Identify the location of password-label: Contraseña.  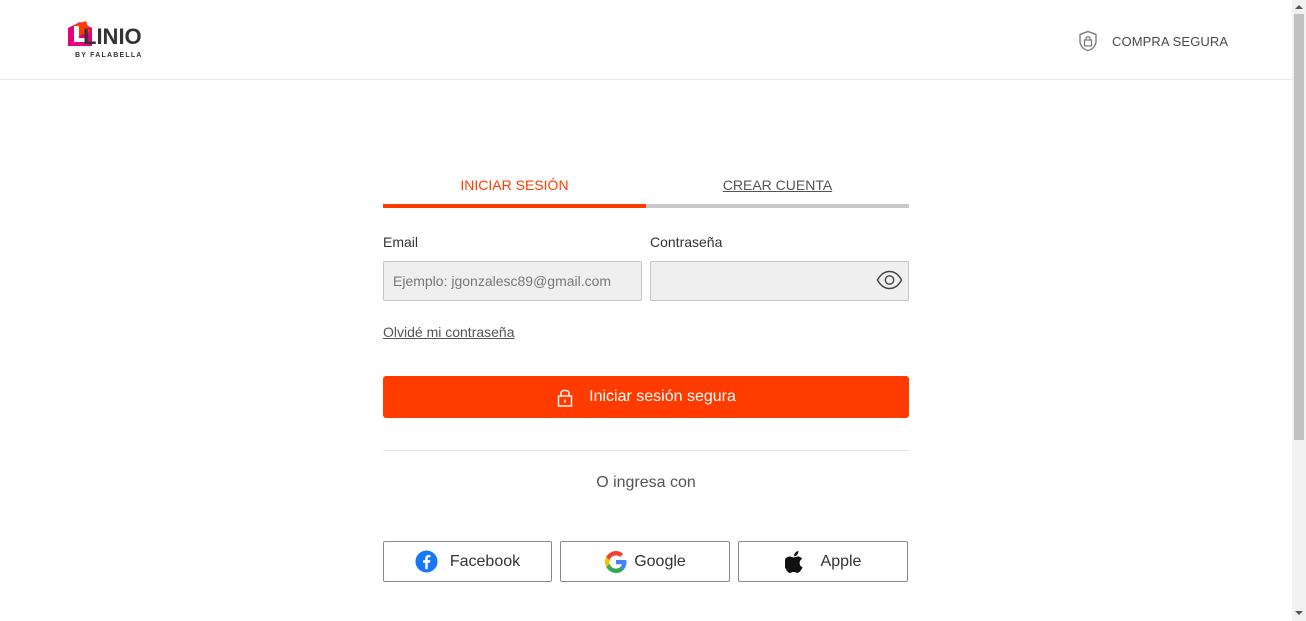
(686, 242).